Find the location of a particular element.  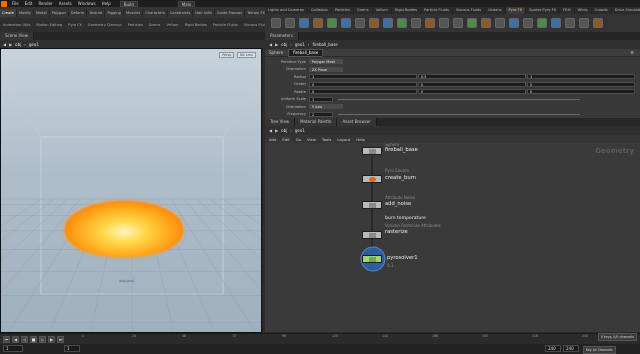

shelf-tool: Geometry Cleanup is located at coordinates (105, 25).